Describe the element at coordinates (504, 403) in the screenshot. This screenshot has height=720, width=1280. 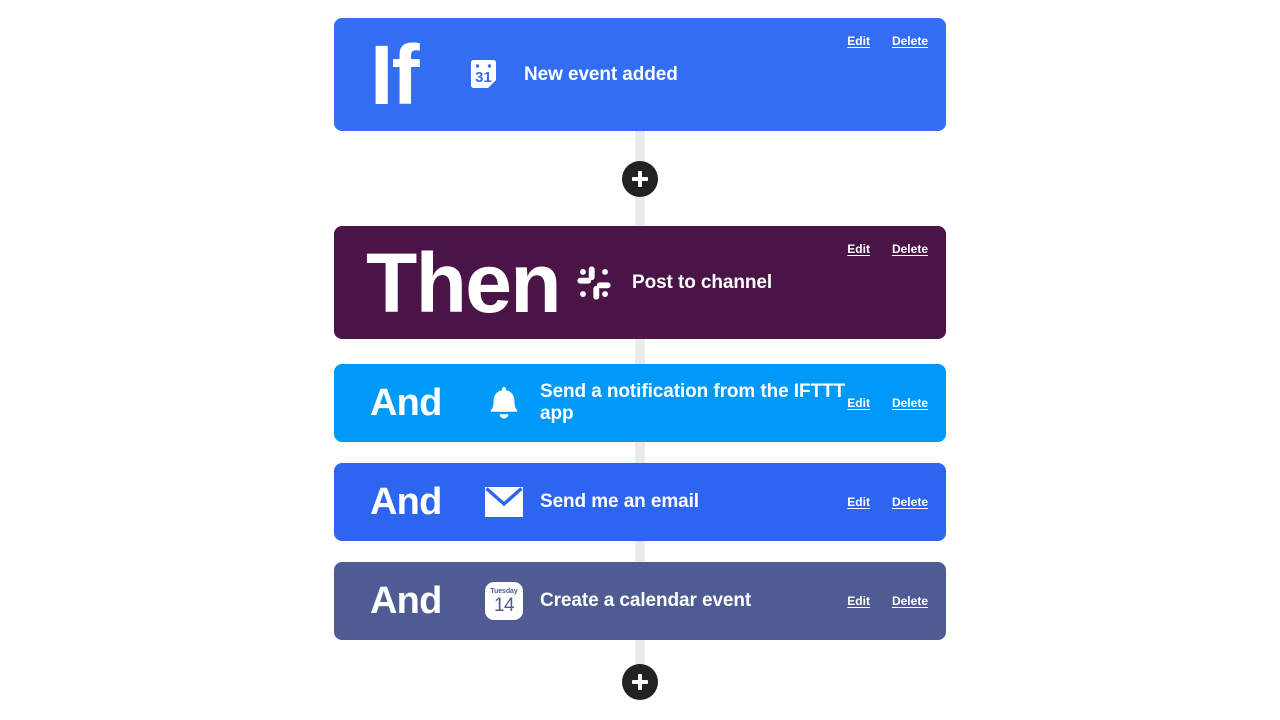
I see `bell-notification-icon` at that location.